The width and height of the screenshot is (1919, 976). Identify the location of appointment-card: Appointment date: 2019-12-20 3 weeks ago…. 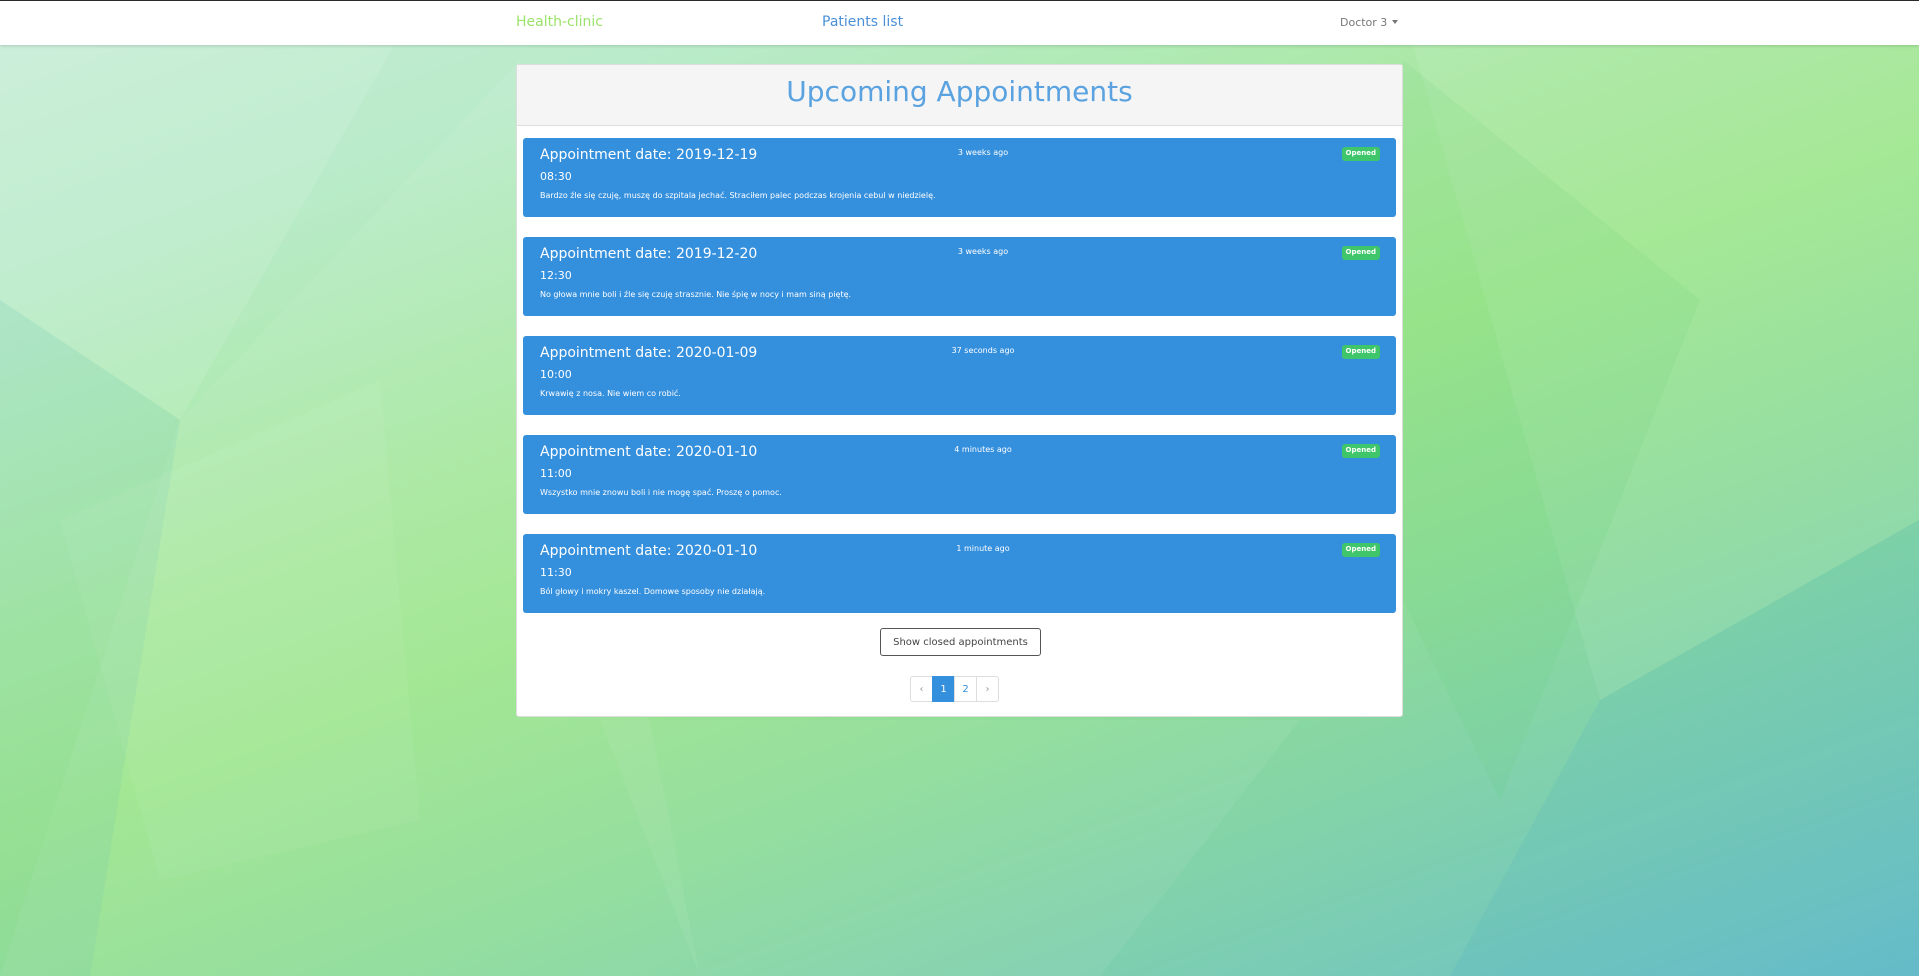
(959, 276).